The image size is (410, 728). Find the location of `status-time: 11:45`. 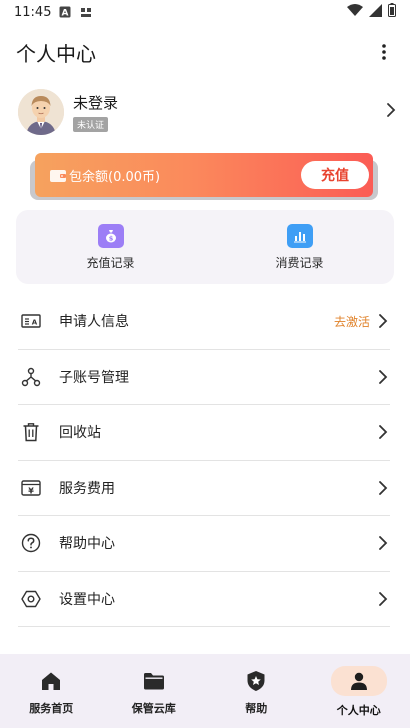

status-time: 11:45 is located at coordinates (33, 12).